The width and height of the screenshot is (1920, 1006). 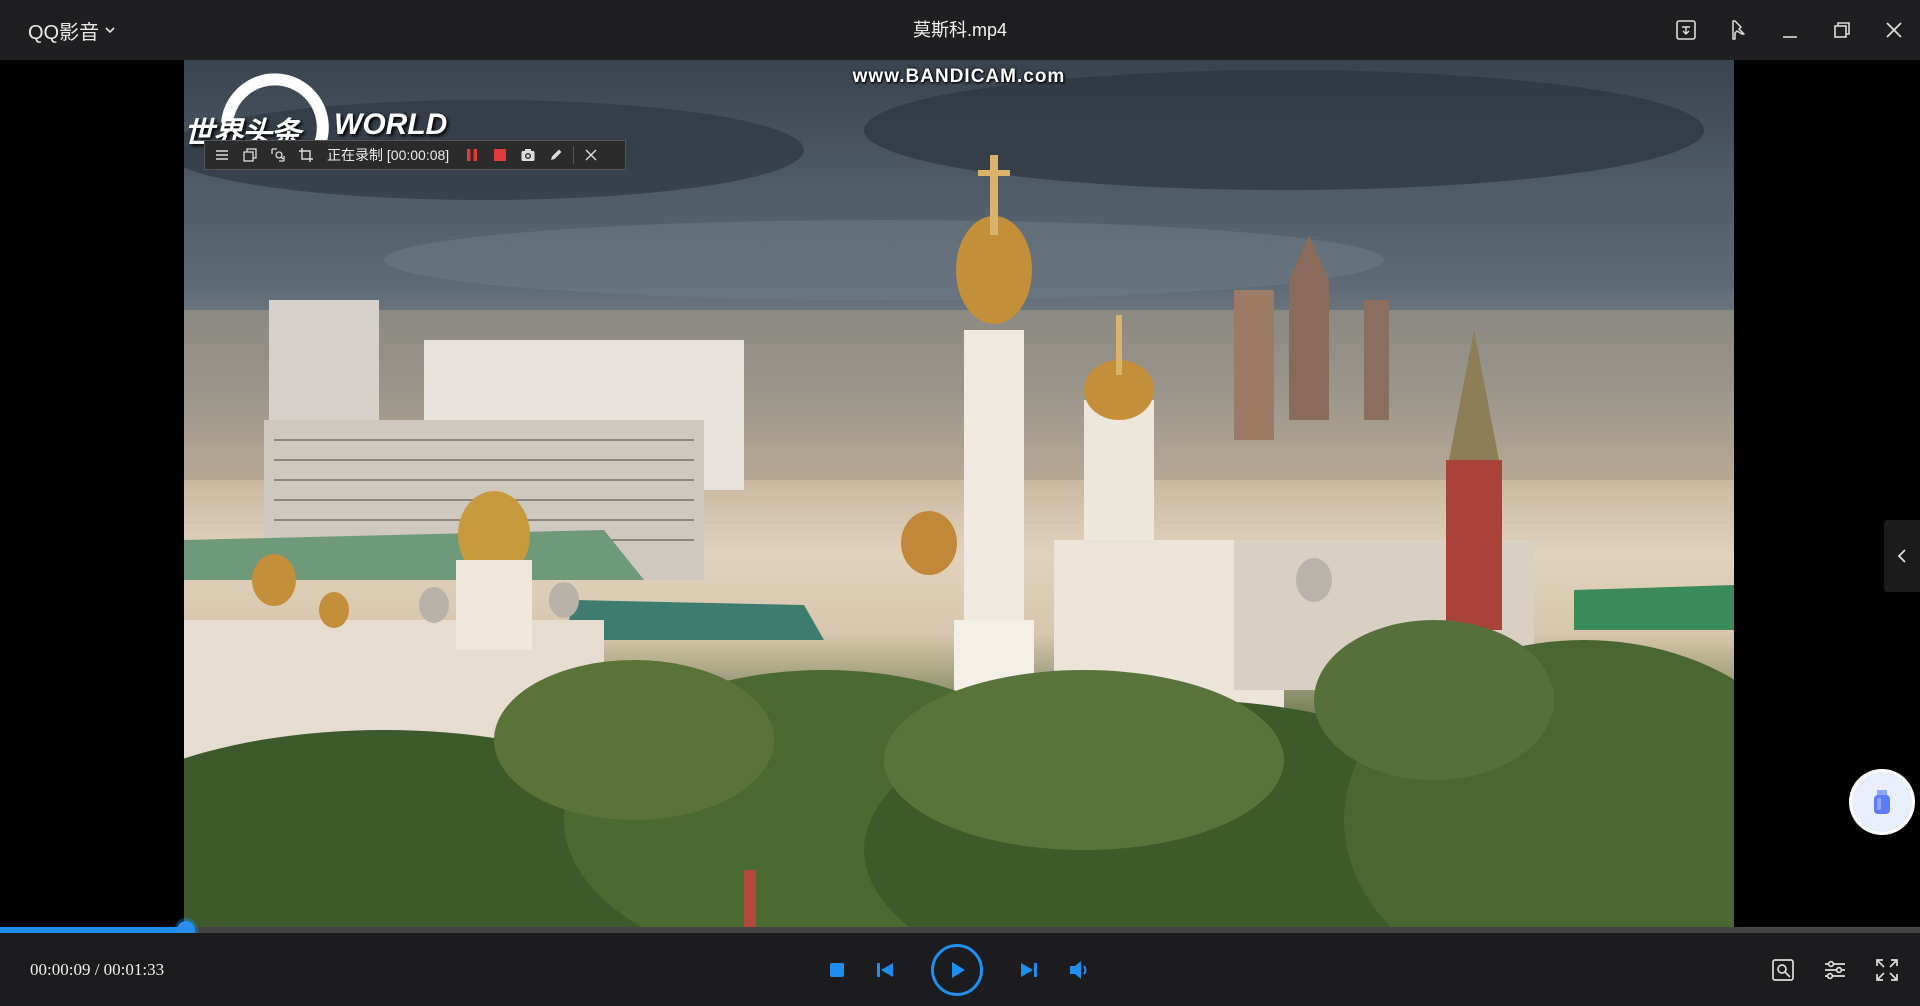 I want to click on pencil-icon, so click(x=556, y=154).